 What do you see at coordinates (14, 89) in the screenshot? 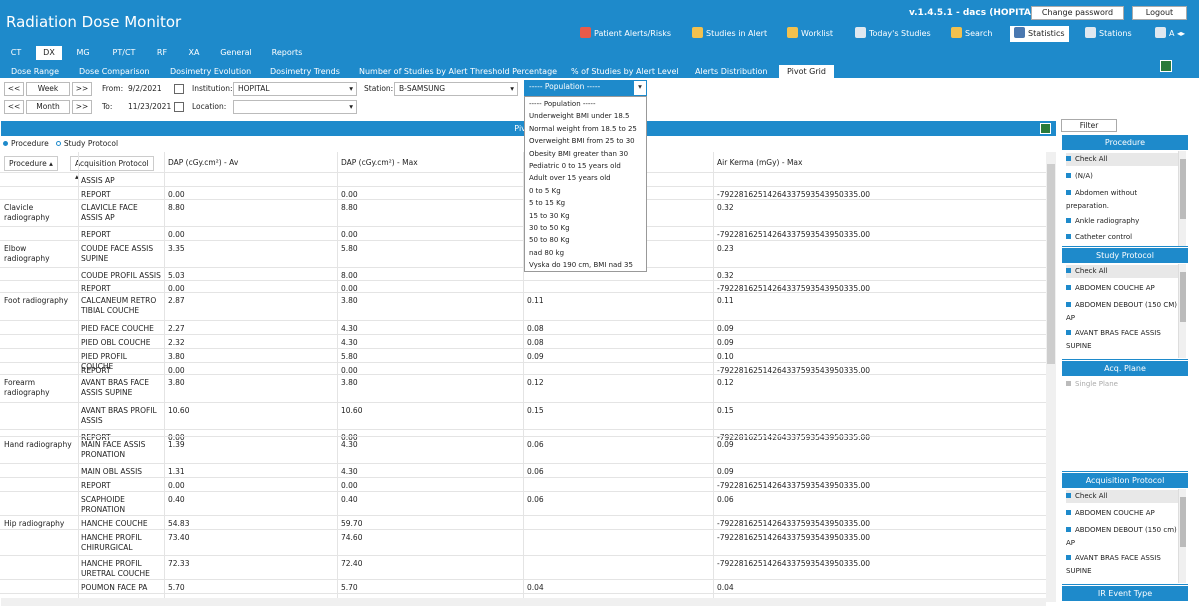
I see `prev-week-button: <<` at bounding box center [14, 89].